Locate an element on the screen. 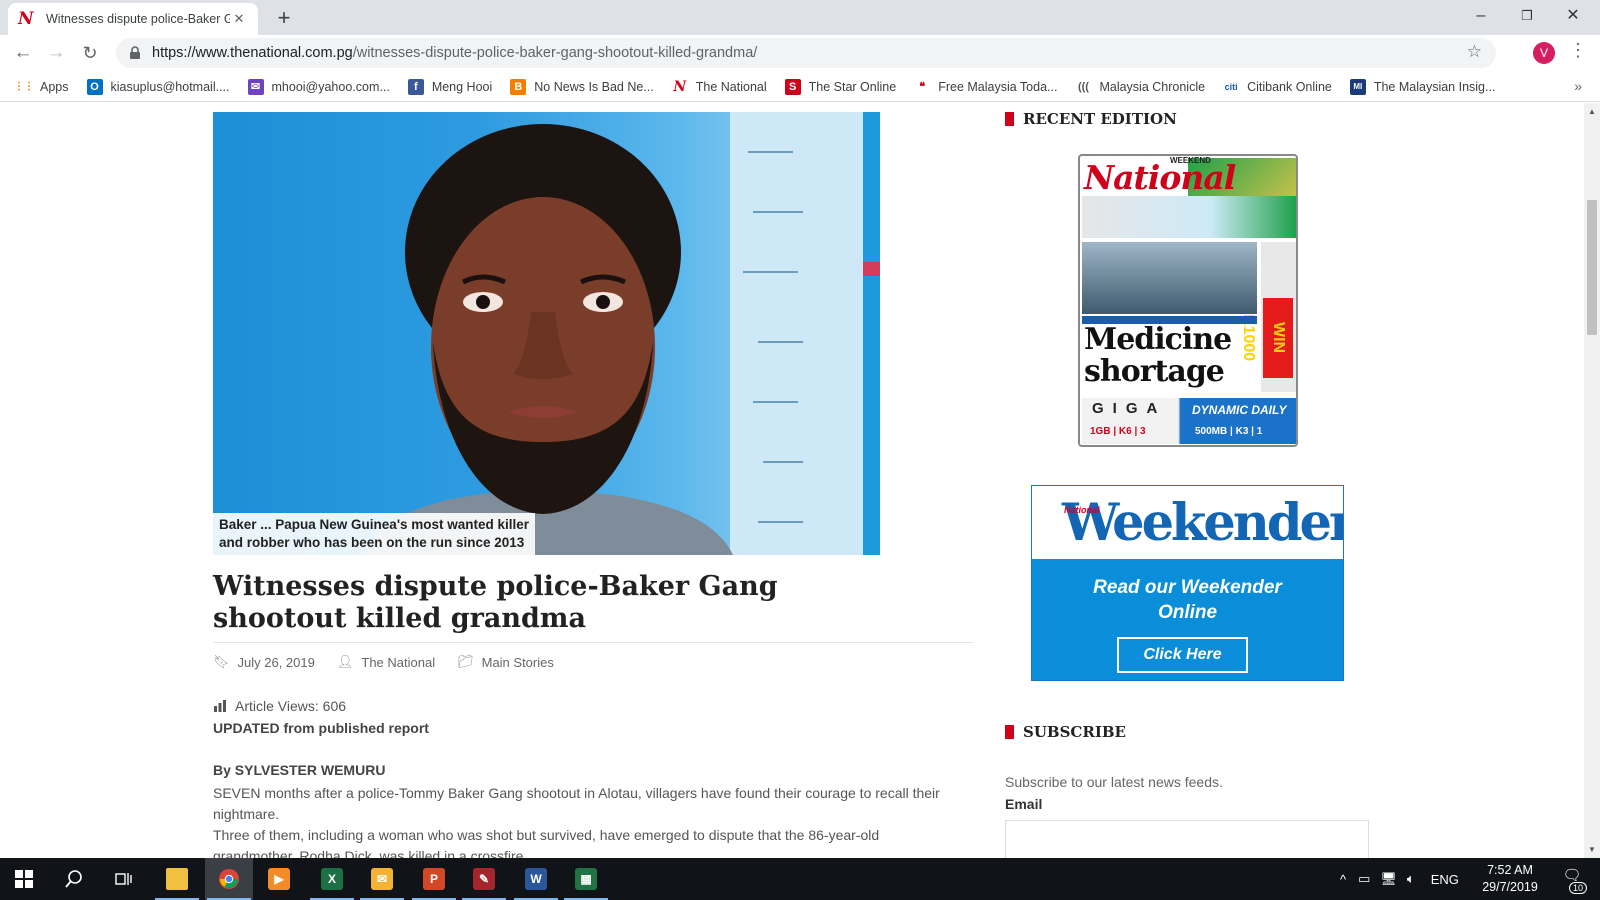 The image size is (1600, 900). profile-avatar: V is located at coordinates (1544, 53).